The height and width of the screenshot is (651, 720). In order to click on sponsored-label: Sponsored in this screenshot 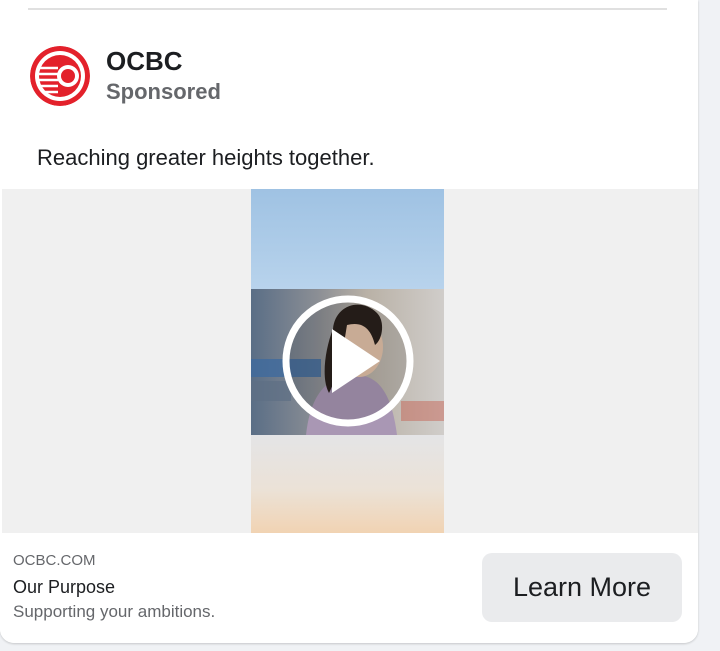, I will do `click(163, 92)`.